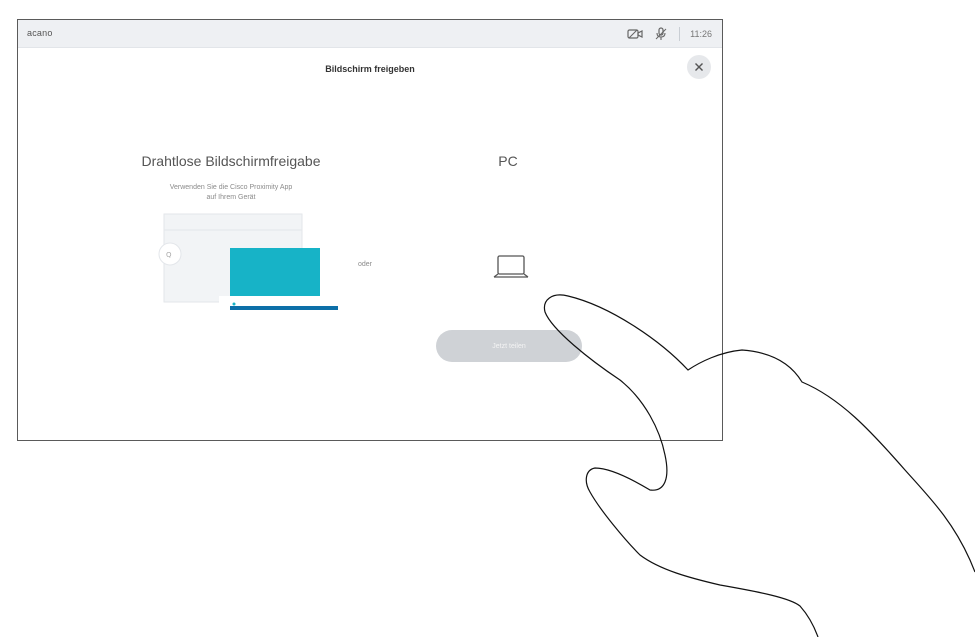 The image size is (975, 637). Describe the element at coordinates (370, 69) in the screenshot. I see `dialog-title: Bildschirm freigeben` at that location.